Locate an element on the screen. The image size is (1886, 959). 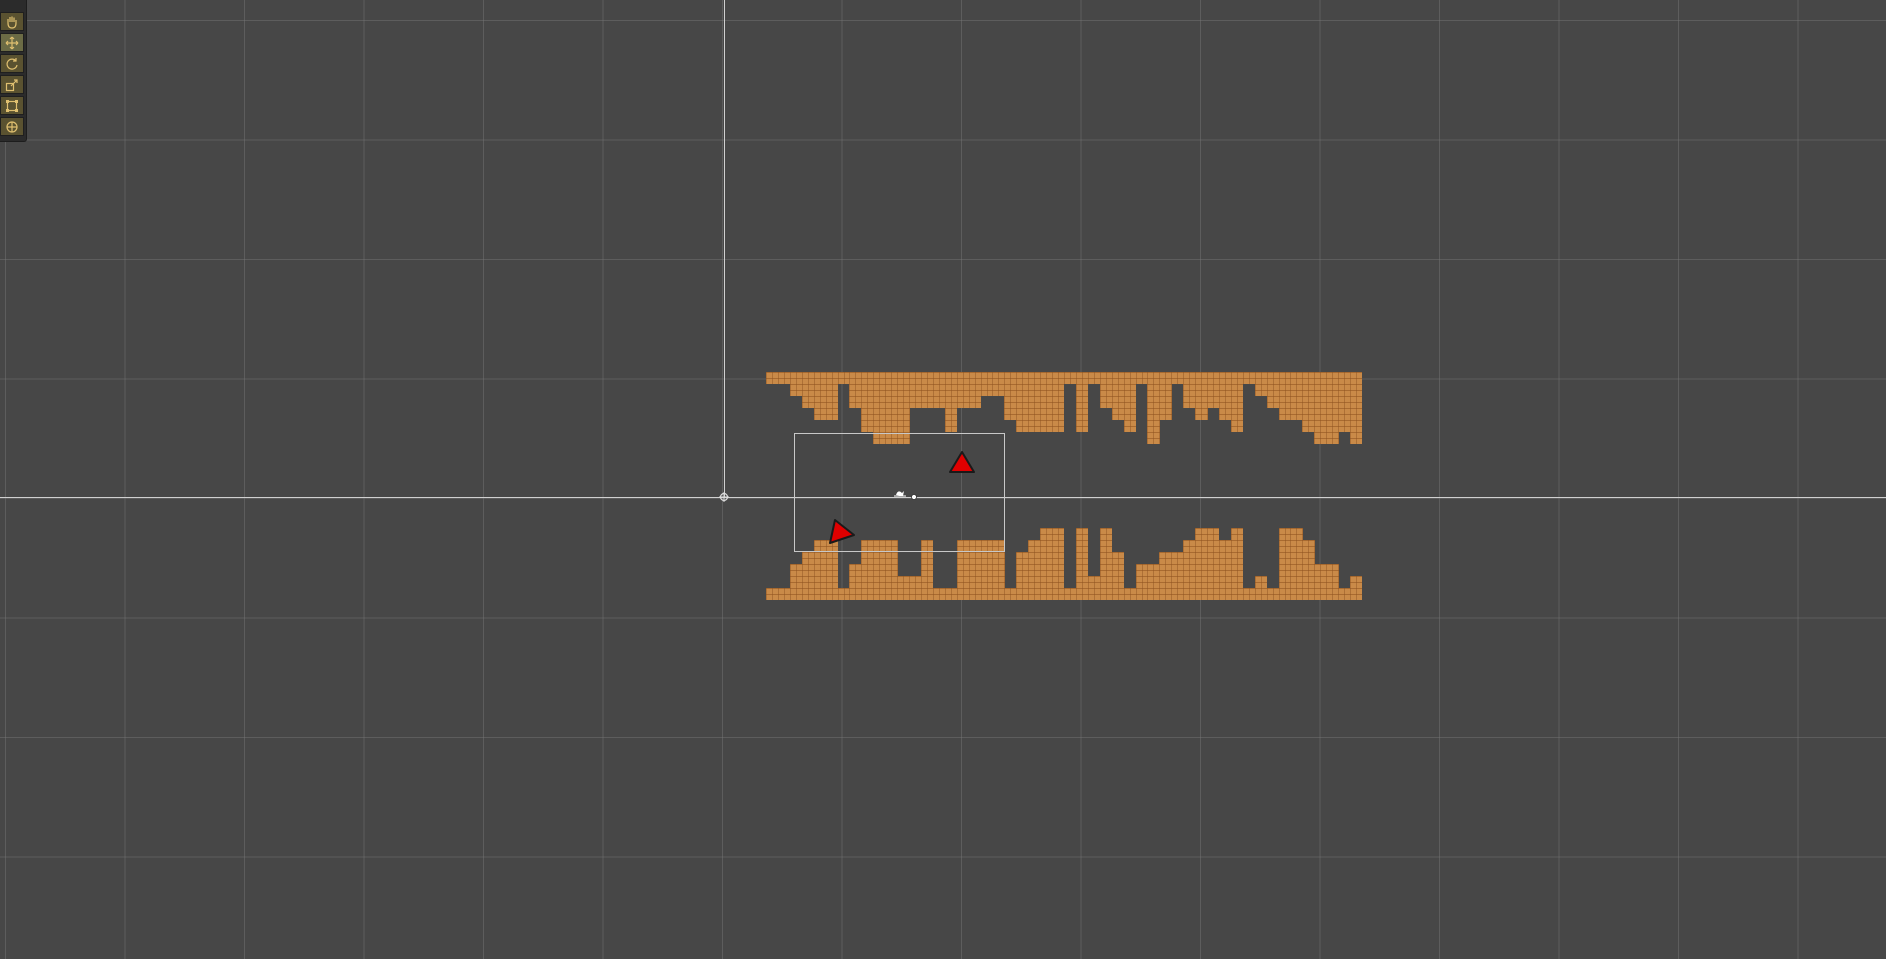
transform-tool is located at coordinates (12, 126).